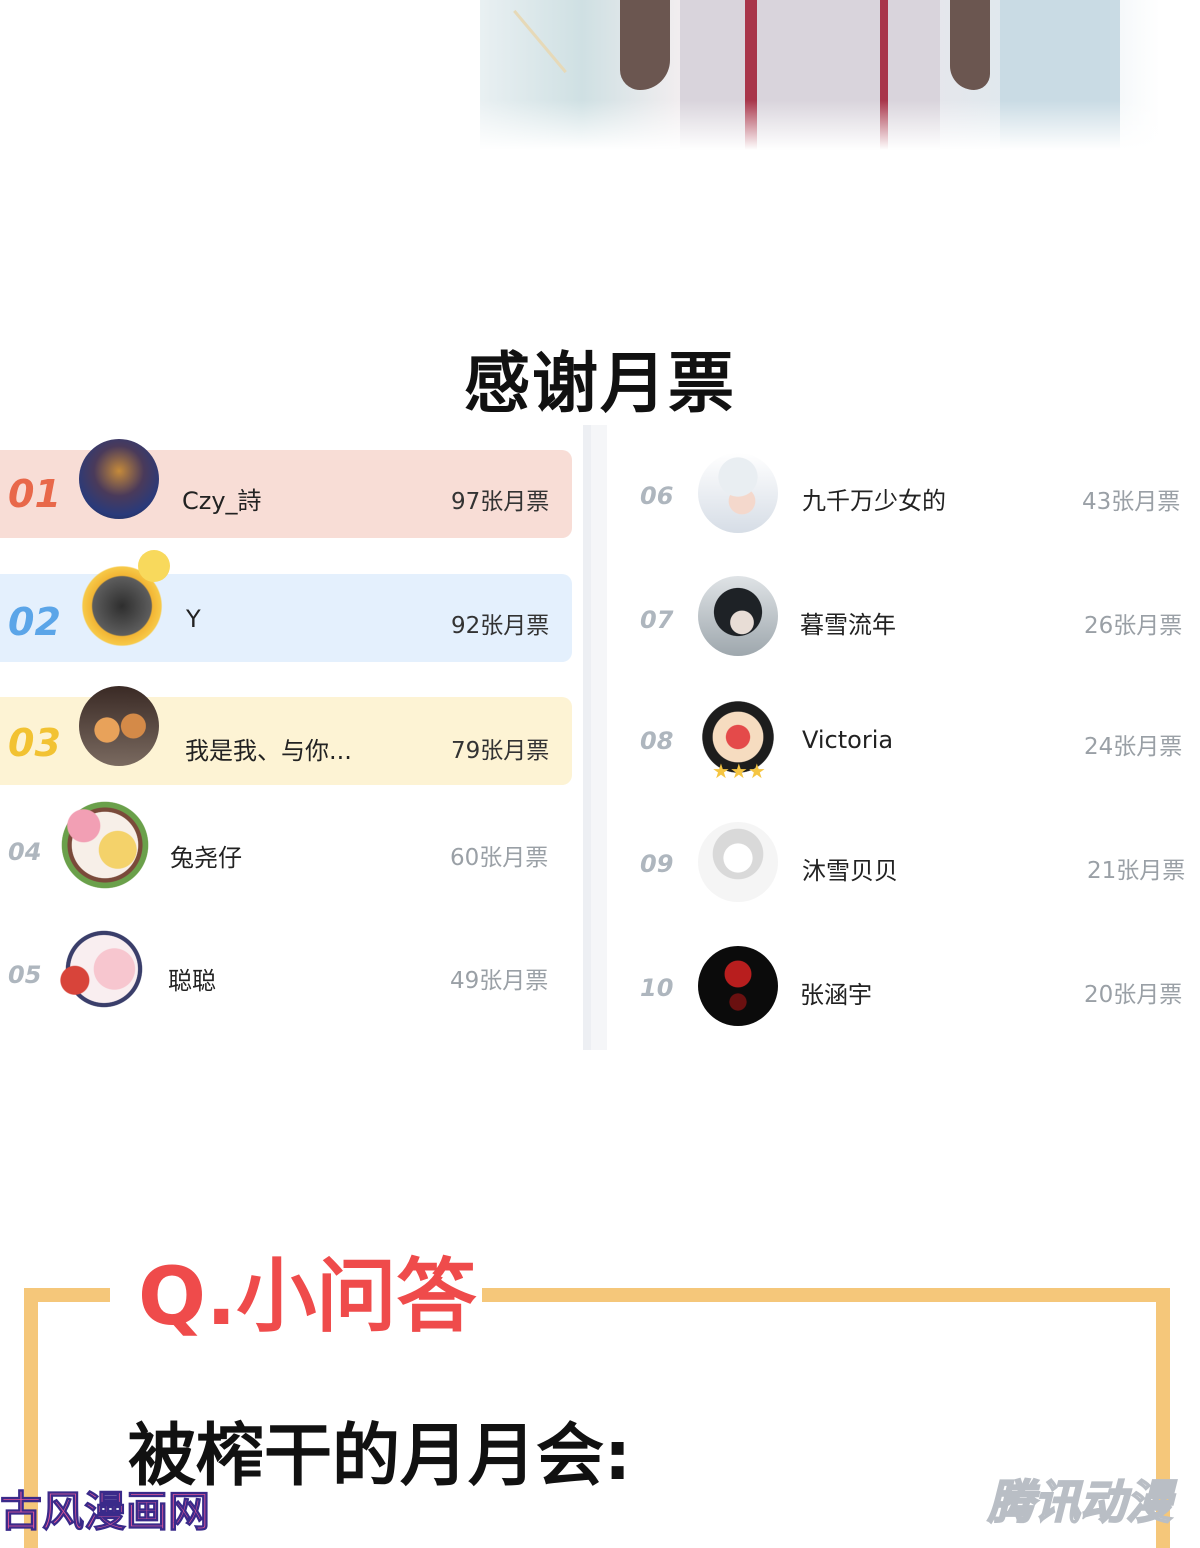 This screenshot has height=1548, width=1200. What do you see at coordinates (657, 864) in the screenshot?
I see `rank-number: 09` at bounding box center [657, 864].